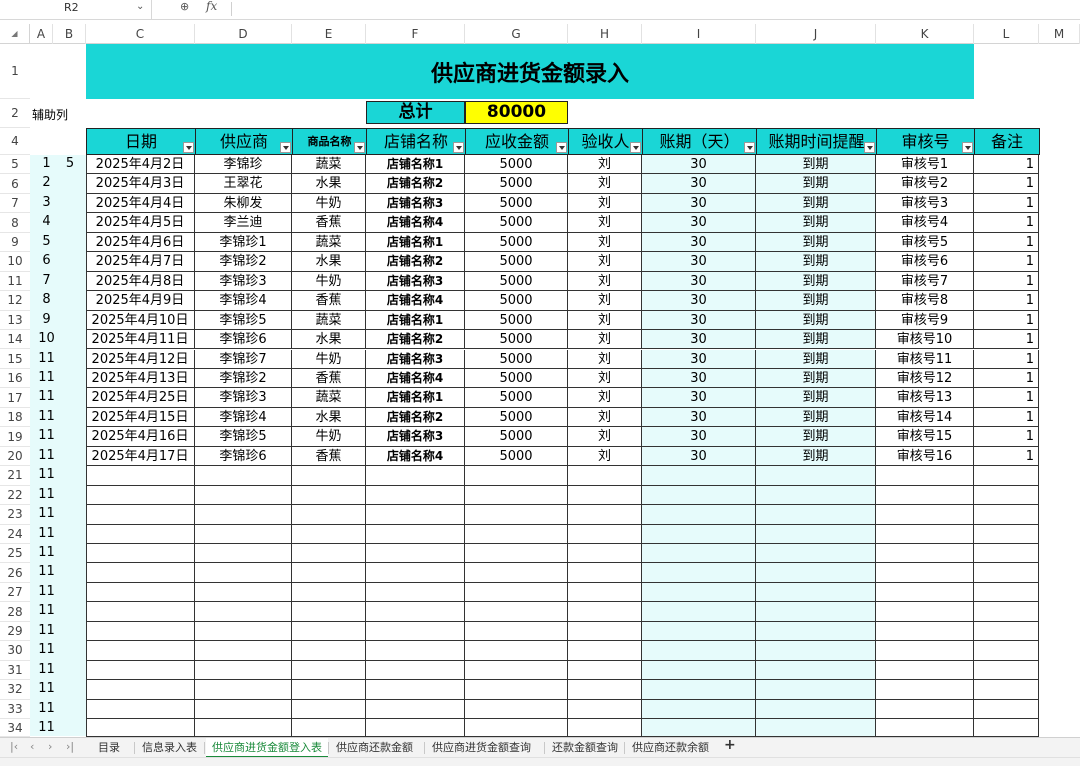 The height and width of the screenshot is (766, 1080). What do you see at coordinates (243, 301) in the screenshot?
I see `table-cell: 李锦珍4` at bounding box center [243, 301].